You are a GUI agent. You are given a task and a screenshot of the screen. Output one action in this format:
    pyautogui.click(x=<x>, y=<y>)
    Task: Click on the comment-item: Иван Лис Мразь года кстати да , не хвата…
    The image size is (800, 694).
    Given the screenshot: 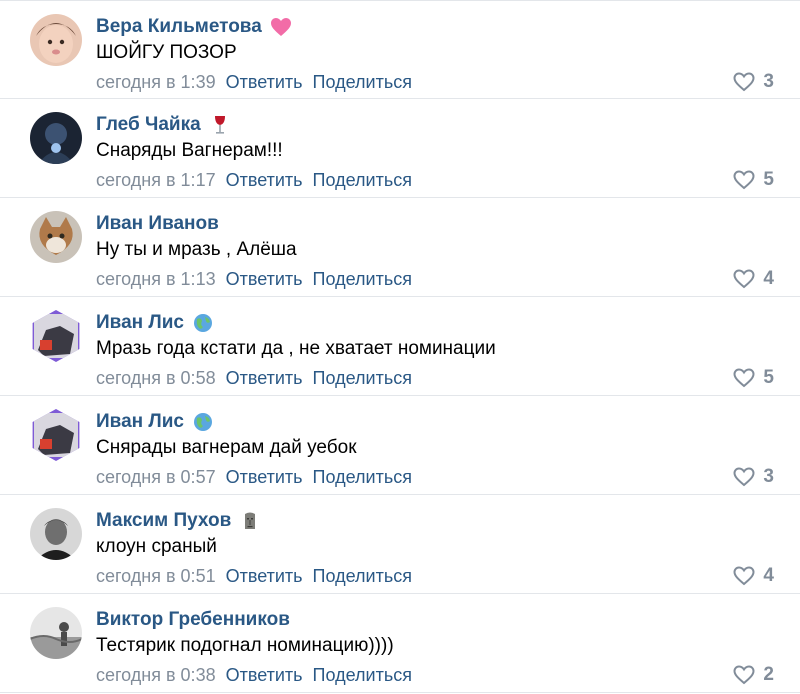 What is the action you would take?
    pyautogui.click(x=400, y=346)
    